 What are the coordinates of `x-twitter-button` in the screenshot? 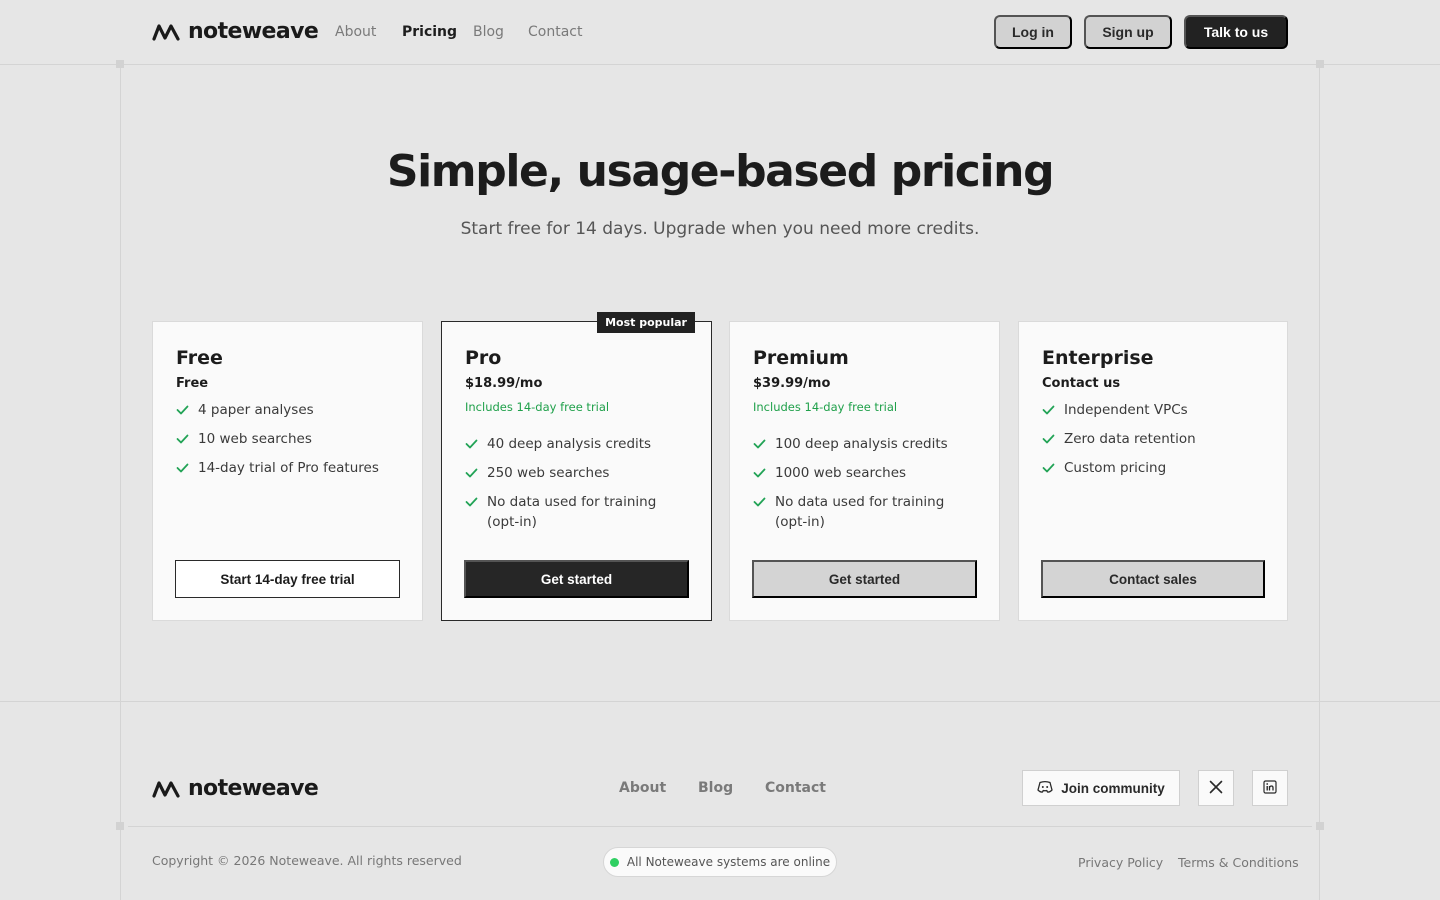 It's located at (1216, 788).